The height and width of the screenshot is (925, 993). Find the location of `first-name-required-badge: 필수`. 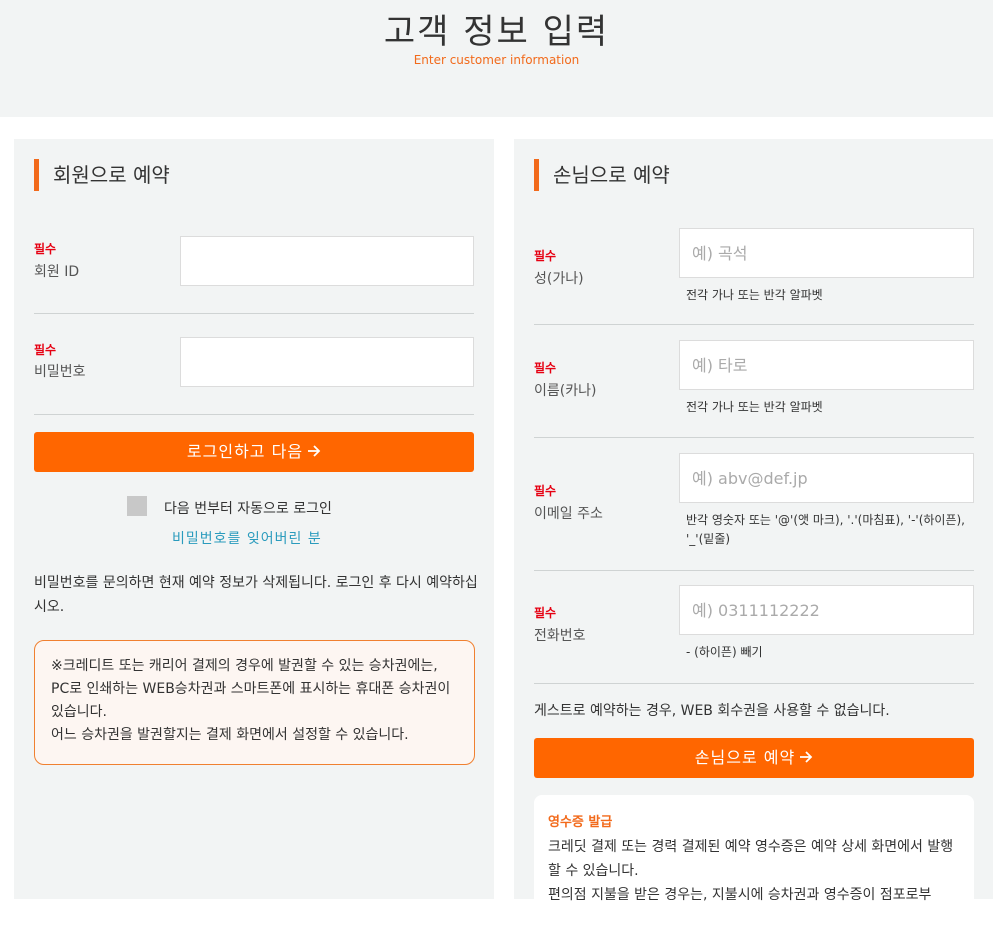

first-name-required-badge: 필수 is located at coordinates (545, 368).